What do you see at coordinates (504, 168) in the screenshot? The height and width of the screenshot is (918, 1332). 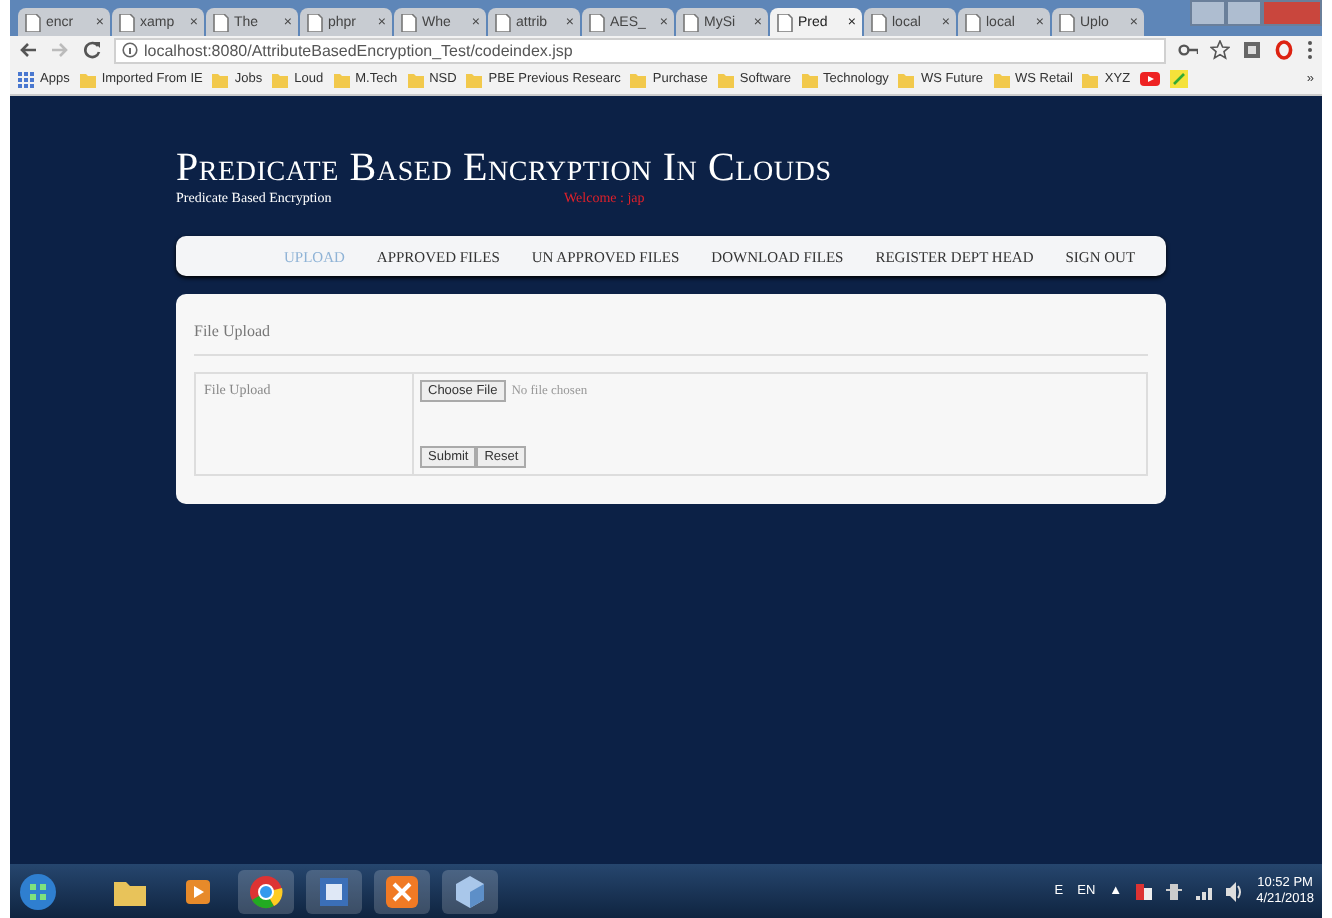 I see `site-title: Predicate Based Encryption In Clouds` at bounding box center [504, 168].